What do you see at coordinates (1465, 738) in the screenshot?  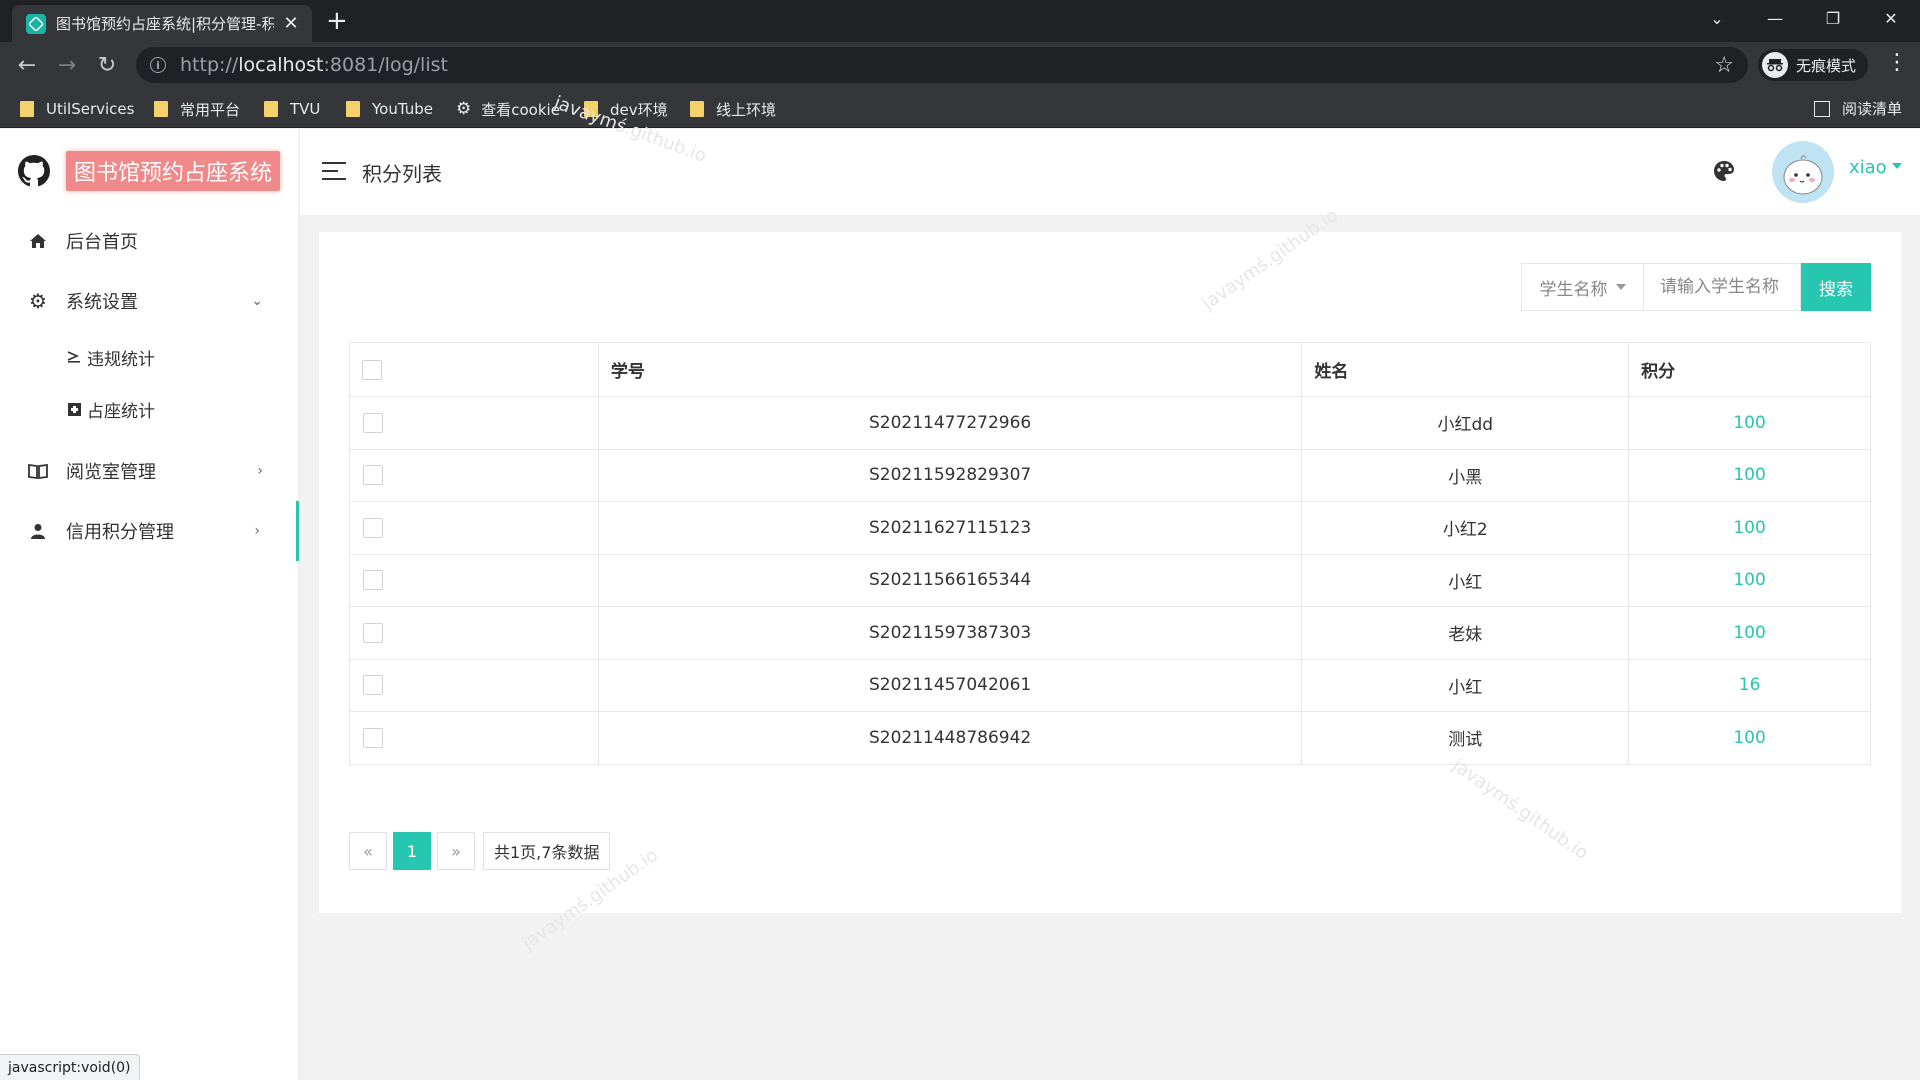 I see `cell-name: 测试` at bounding box center [1465, 738].